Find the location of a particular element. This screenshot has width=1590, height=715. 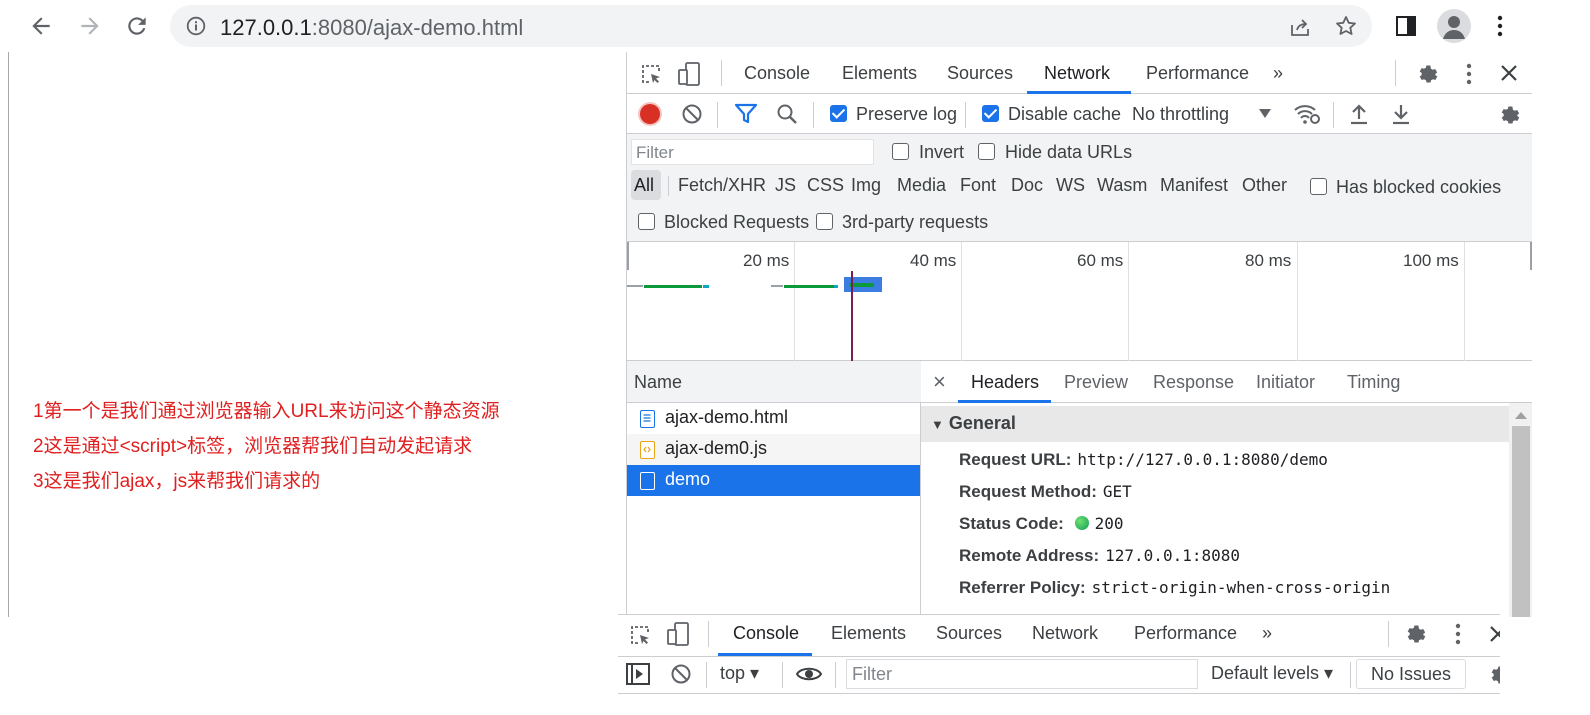

blocked-requests-checkbox is located at coordinates (646, 221).